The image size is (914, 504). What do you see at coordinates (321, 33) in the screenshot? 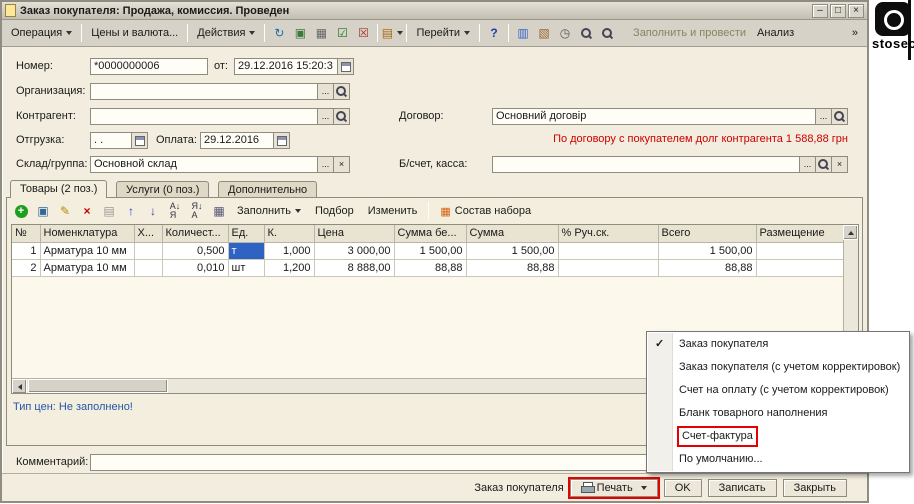
I see `save-document-button: ▦` at bounding box center [321, 33].